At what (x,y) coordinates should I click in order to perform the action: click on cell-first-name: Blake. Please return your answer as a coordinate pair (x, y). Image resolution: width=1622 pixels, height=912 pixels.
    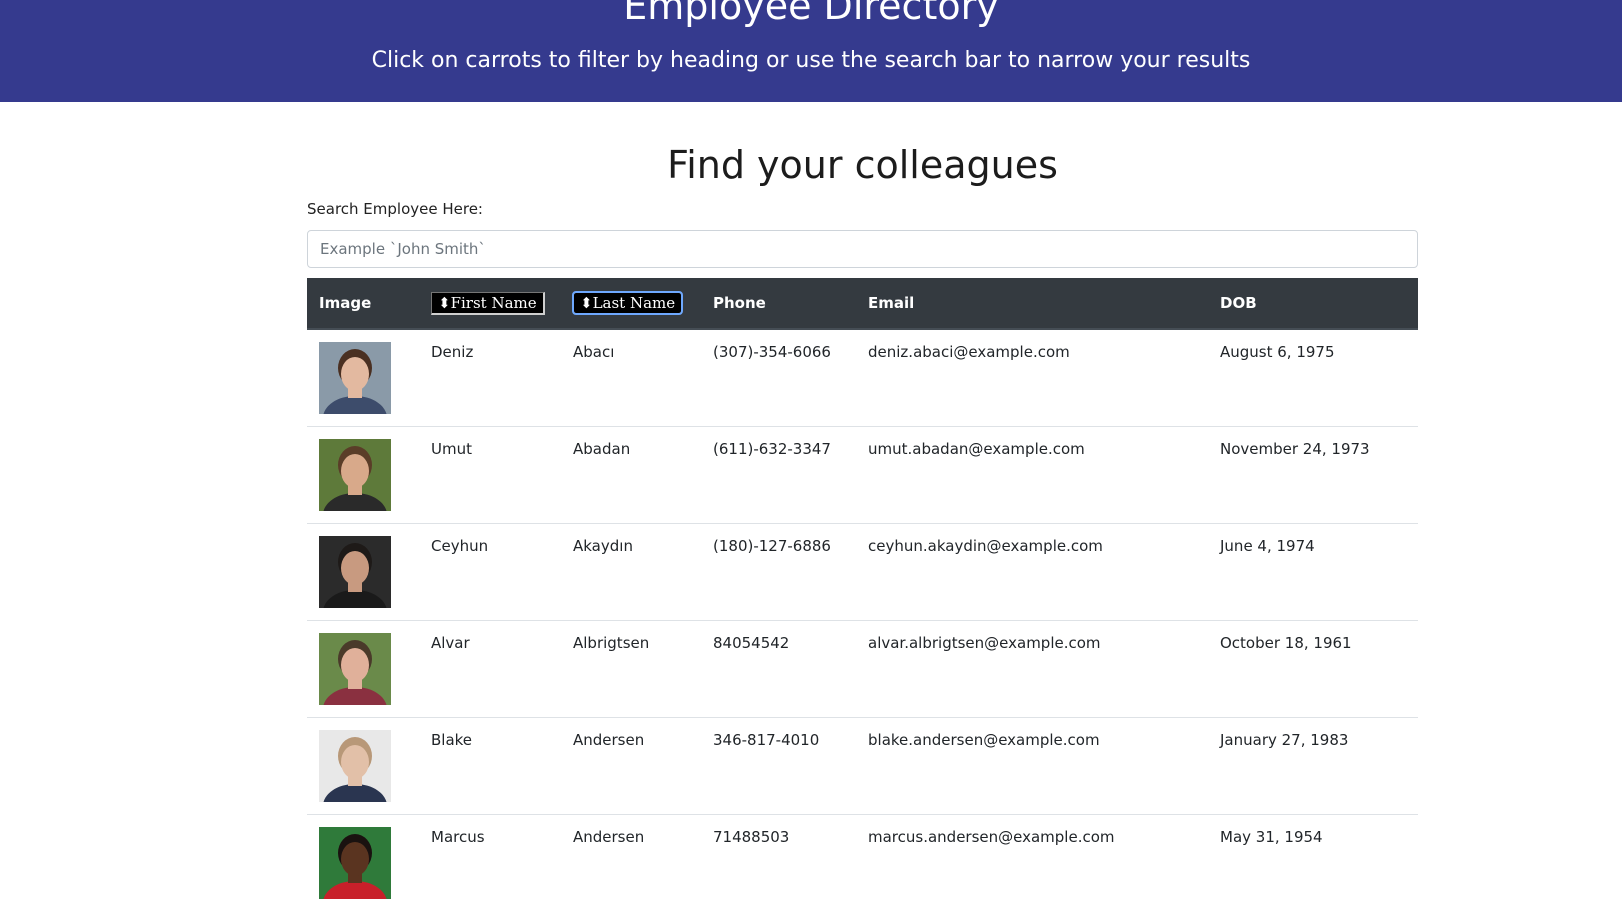
    Looking at the image, I should click on (452, 740).